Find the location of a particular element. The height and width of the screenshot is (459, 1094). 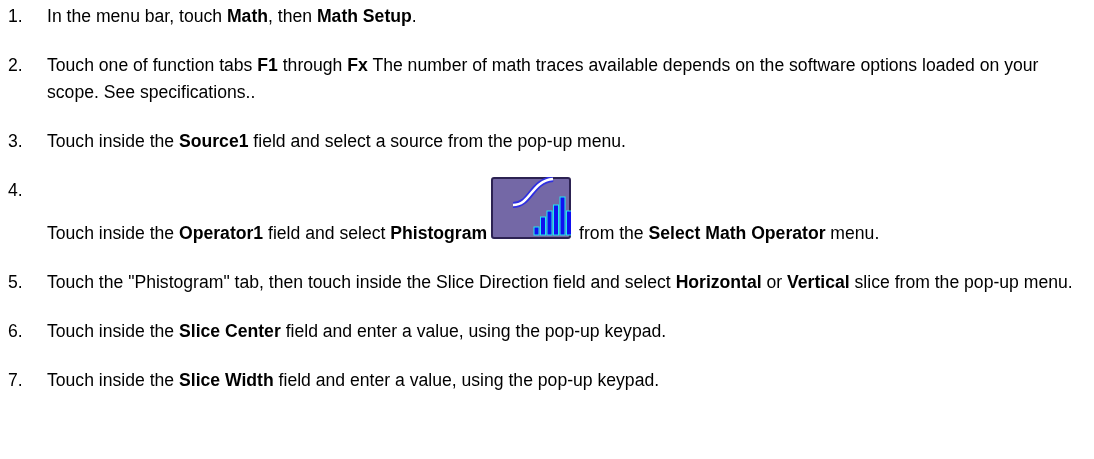

step-text: In the menu bar, touch Math, then Math Setup. is located at coordinates (232, 16).